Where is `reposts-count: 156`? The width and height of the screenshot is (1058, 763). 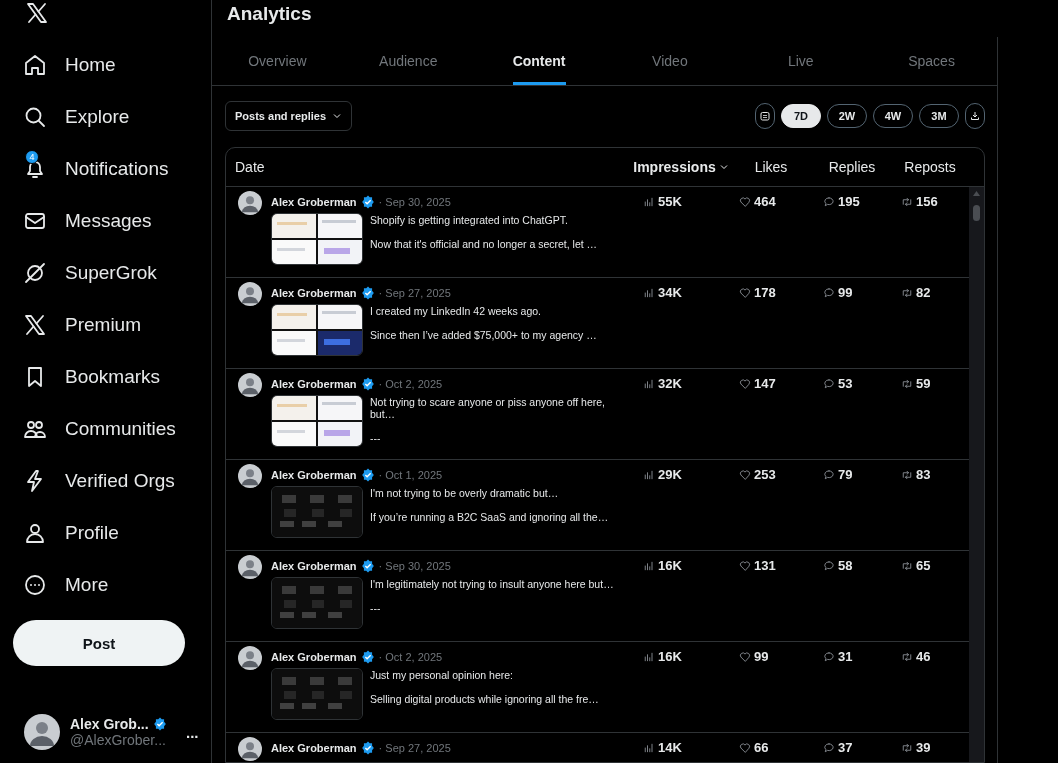
reposts-count: 156 is located at coordinates (927, 201).